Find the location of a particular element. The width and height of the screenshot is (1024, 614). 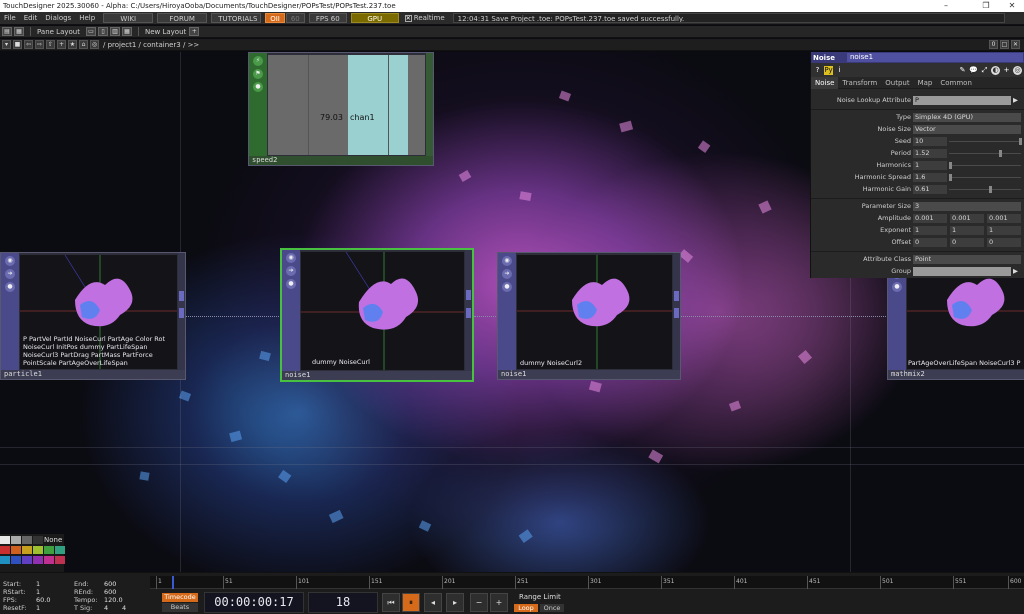

tab-transform: Transform is located at coordinates (859, 83).